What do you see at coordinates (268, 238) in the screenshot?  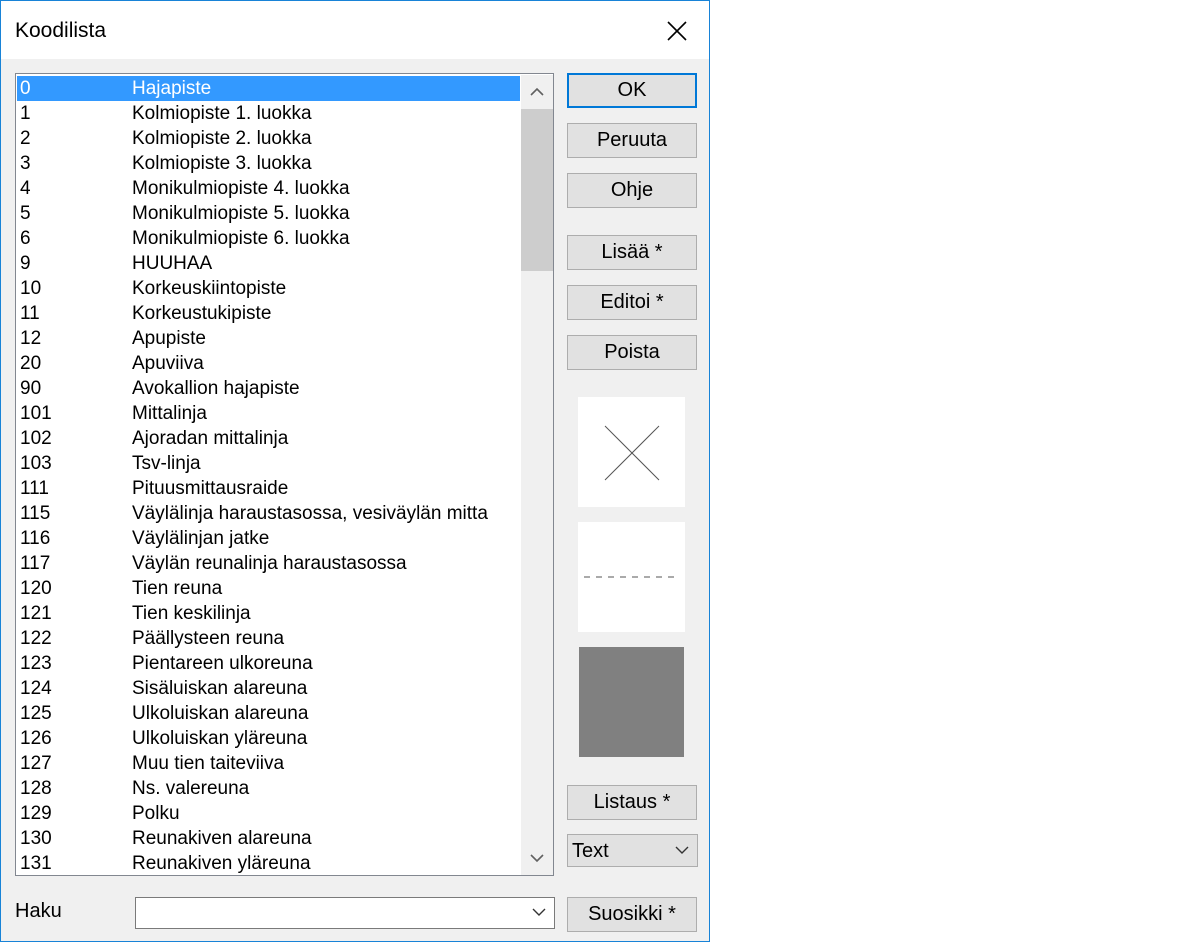 I see `list-item: 6 Monikulmiopiste 6. luokka` at bounding box center [268, 238].